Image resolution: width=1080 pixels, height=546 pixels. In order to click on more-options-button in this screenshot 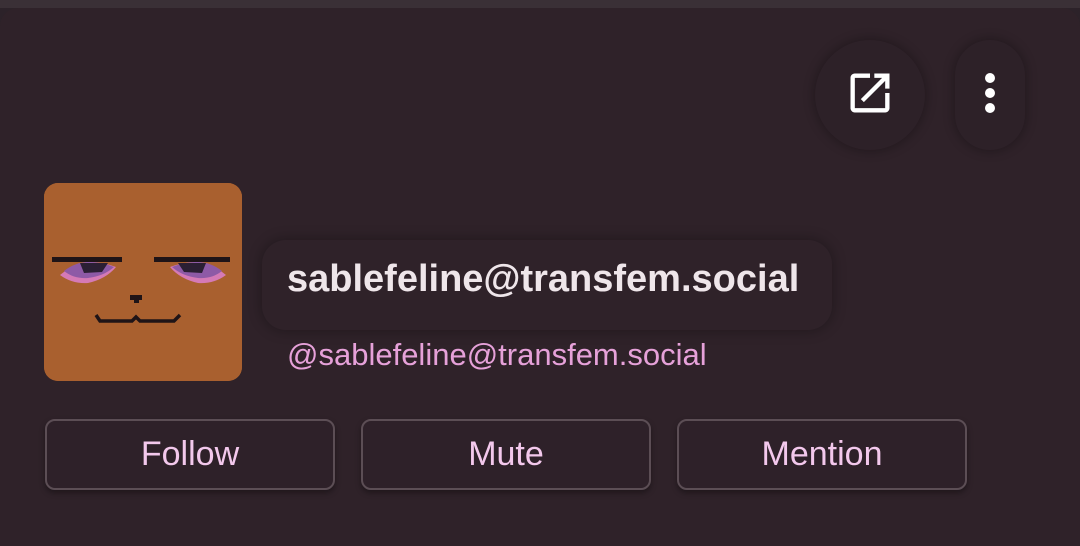, I will do `click(990, 95)`.